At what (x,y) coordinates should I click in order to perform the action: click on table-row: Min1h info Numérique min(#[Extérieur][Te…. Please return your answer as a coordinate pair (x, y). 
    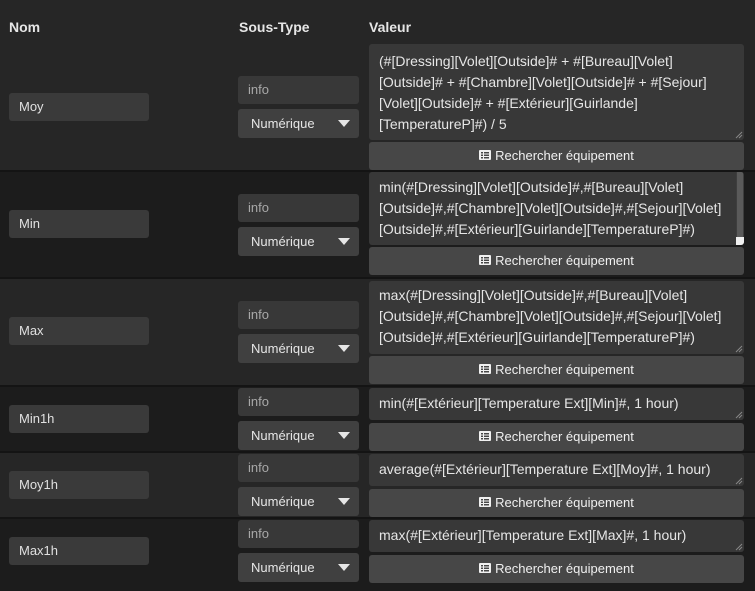
    Looking at the image, I should click on (377, 419).